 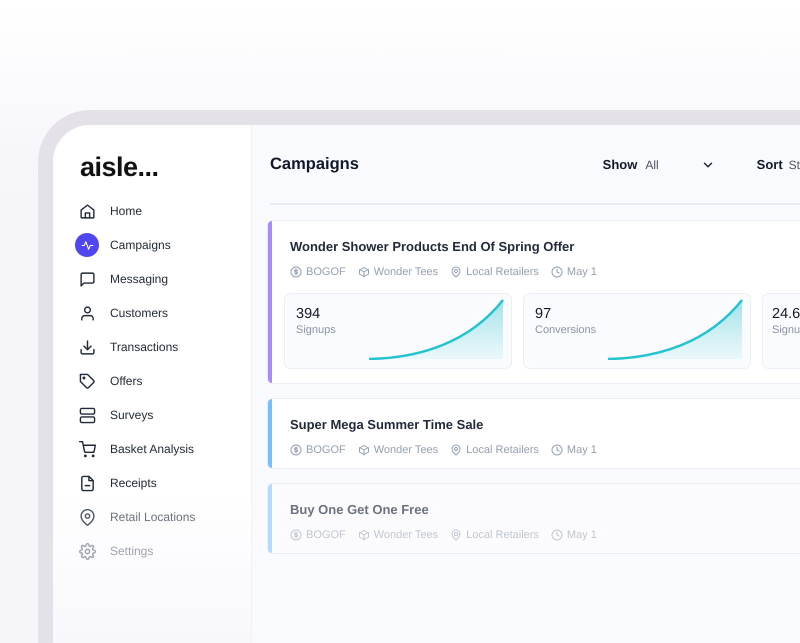 What do you see at coordinates (116, 483) in the screenshot?
I see `sidebar-item: Receipts` at bounding box center [116, 483].